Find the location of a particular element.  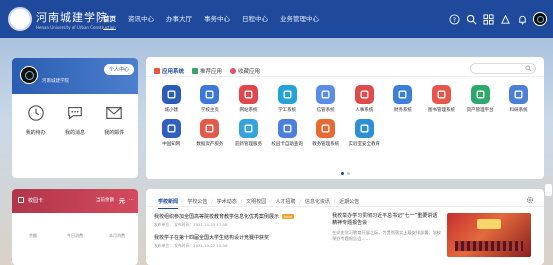

app-label: 学校主页 is located at coordinates (209, 110).